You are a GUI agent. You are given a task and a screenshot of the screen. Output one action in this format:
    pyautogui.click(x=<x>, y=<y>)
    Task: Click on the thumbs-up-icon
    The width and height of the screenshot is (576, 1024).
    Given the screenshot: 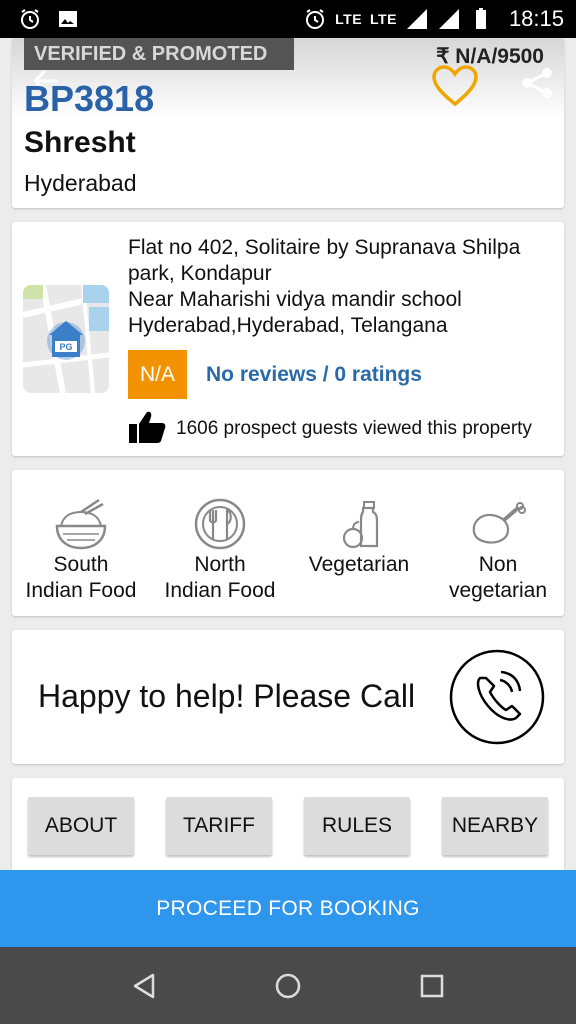 What is the action you would take?
    pyautogui.click(x=147, y=427)
    